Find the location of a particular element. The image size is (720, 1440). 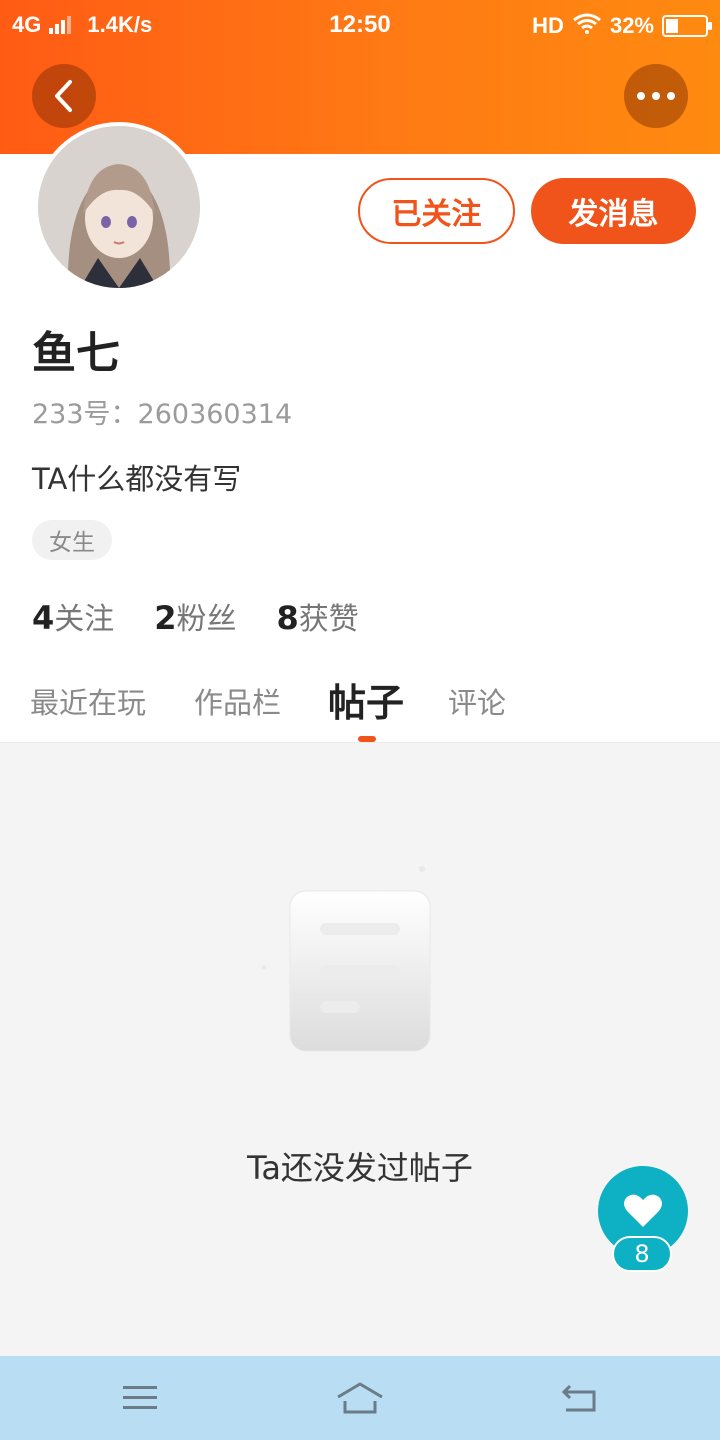

following-button: 已关注 is located at coordinates (436, 211).